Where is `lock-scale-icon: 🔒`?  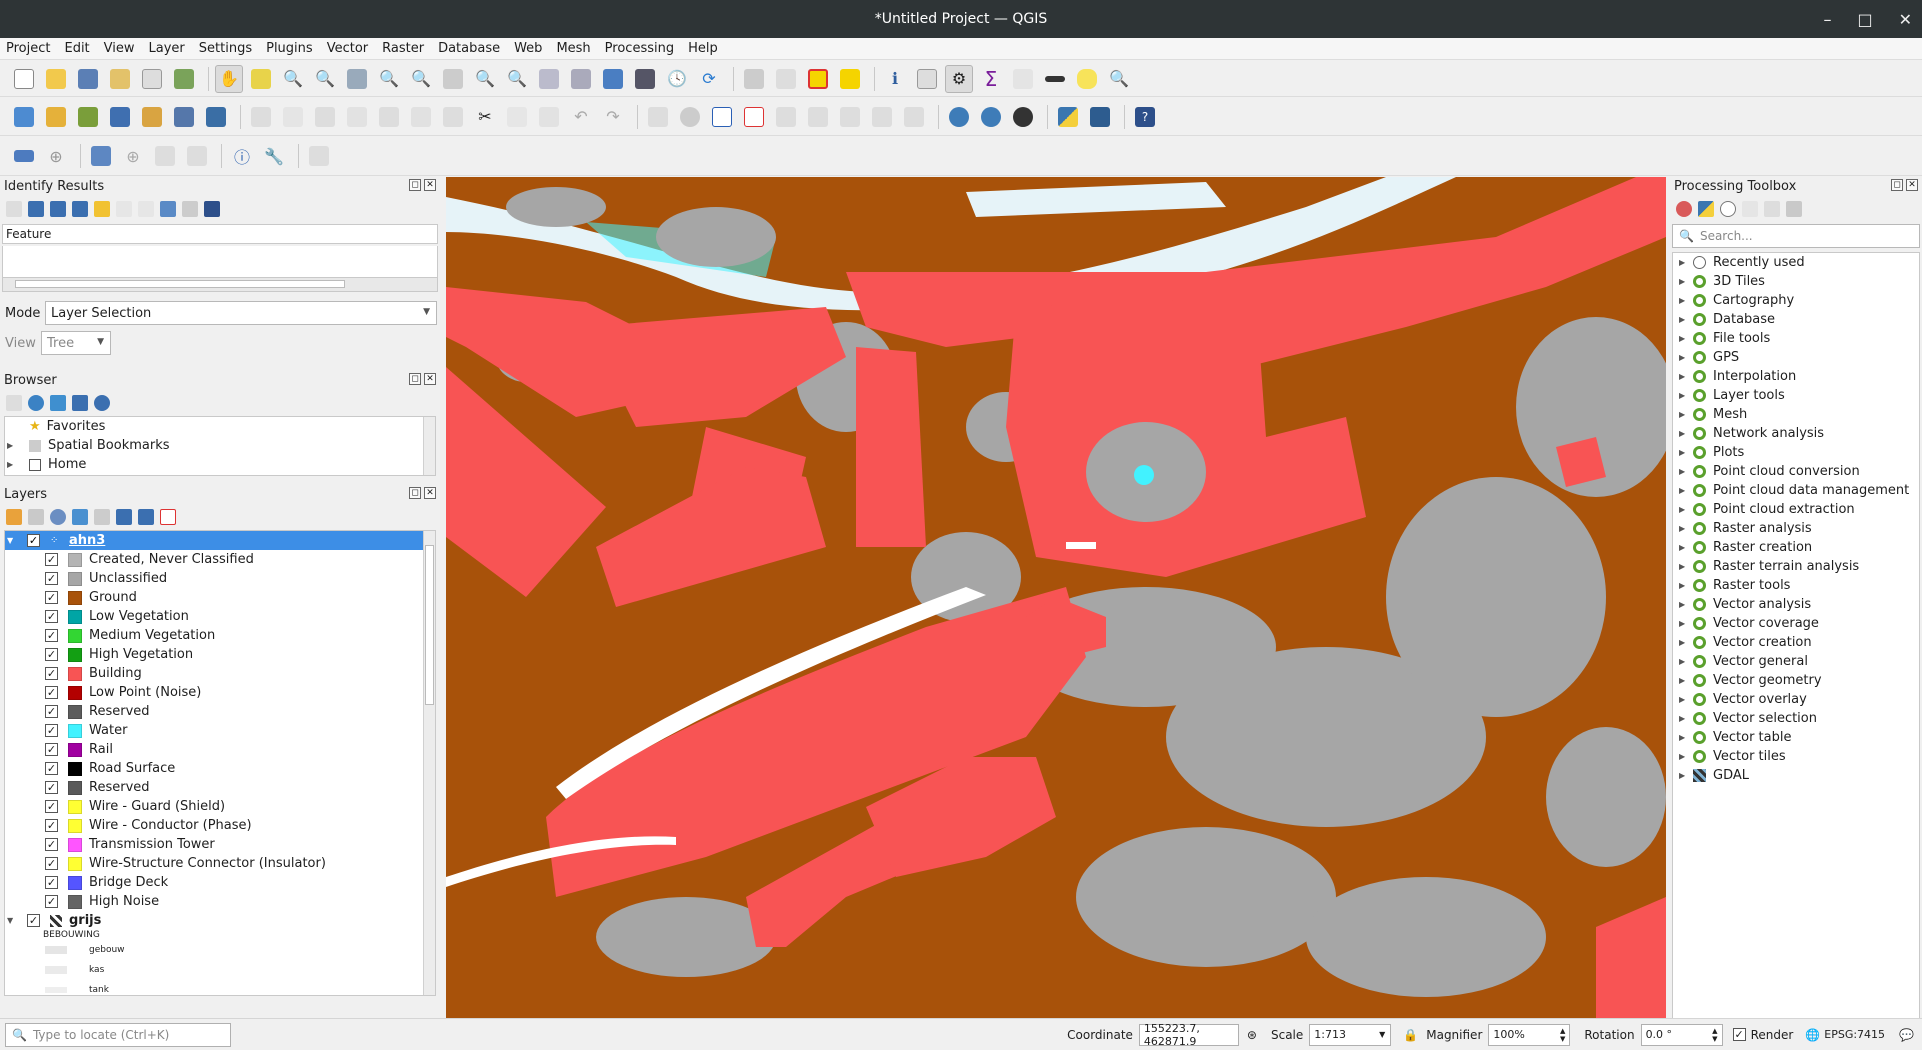 lock-scale-icon: 🔒 is located at coordinates (1410, 1035).